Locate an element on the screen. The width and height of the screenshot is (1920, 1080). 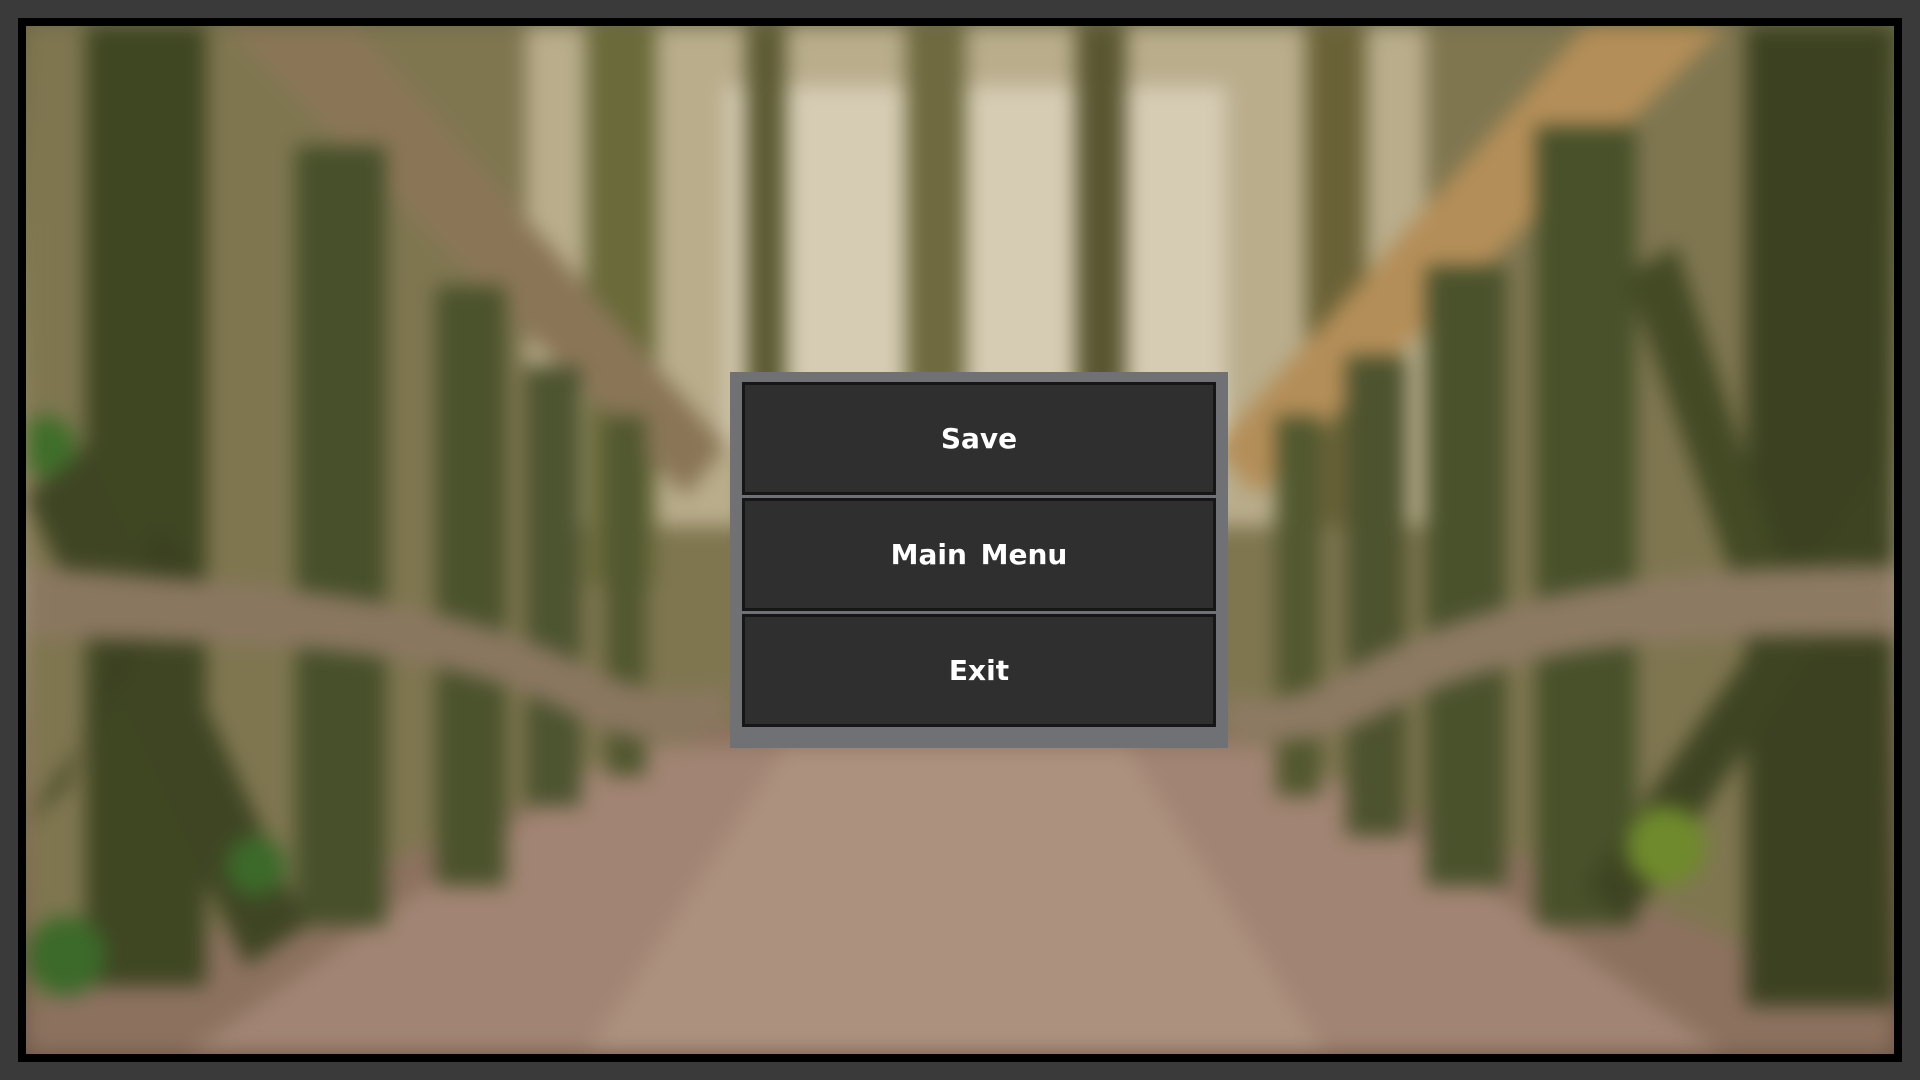
pause-menu-panel: Save Main Menu Exit is located at coordinates (979, 560).